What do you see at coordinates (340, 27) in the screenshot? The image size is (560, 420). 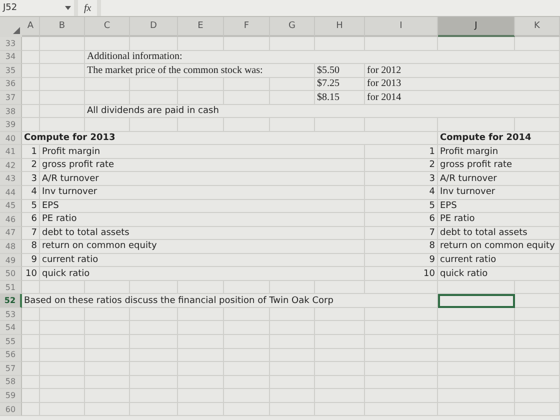 I see `column-header: H` at bounding box center [340, 27].